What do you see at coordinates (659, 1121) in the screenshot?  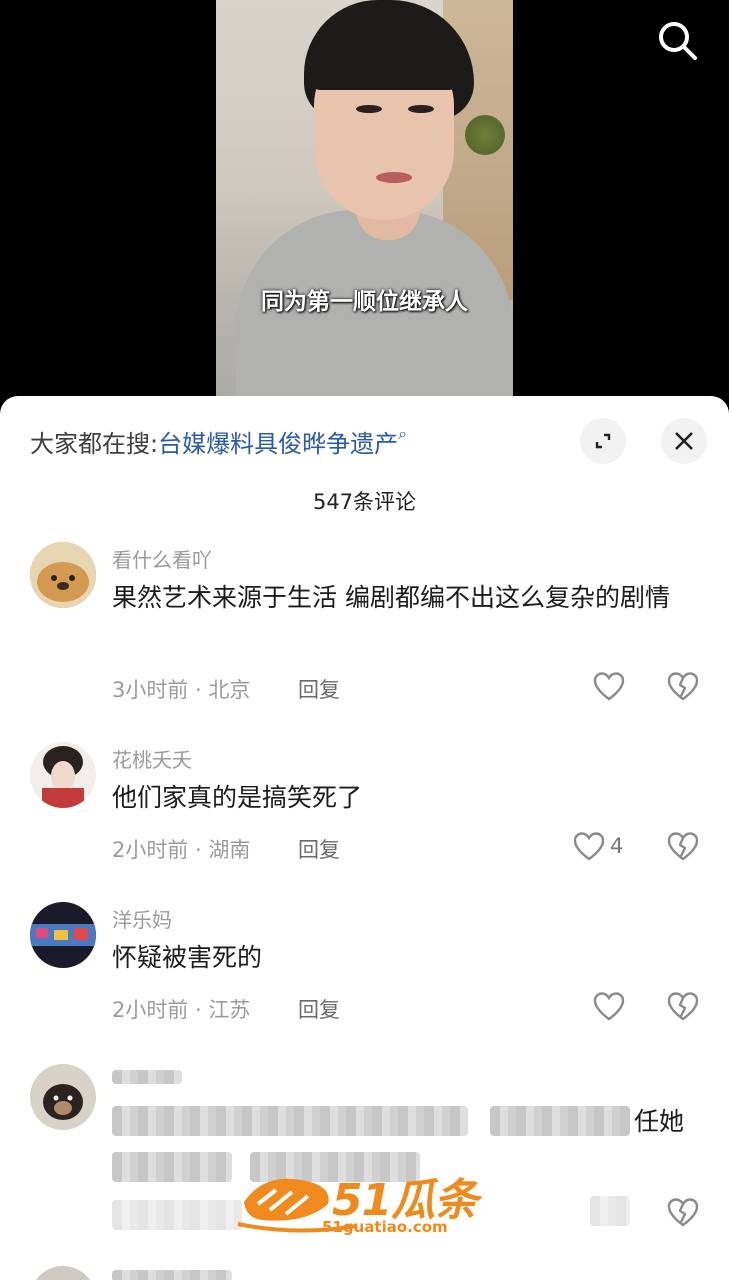 I see `comment-text-tail: 任她` at bounding box center [659, 1121].